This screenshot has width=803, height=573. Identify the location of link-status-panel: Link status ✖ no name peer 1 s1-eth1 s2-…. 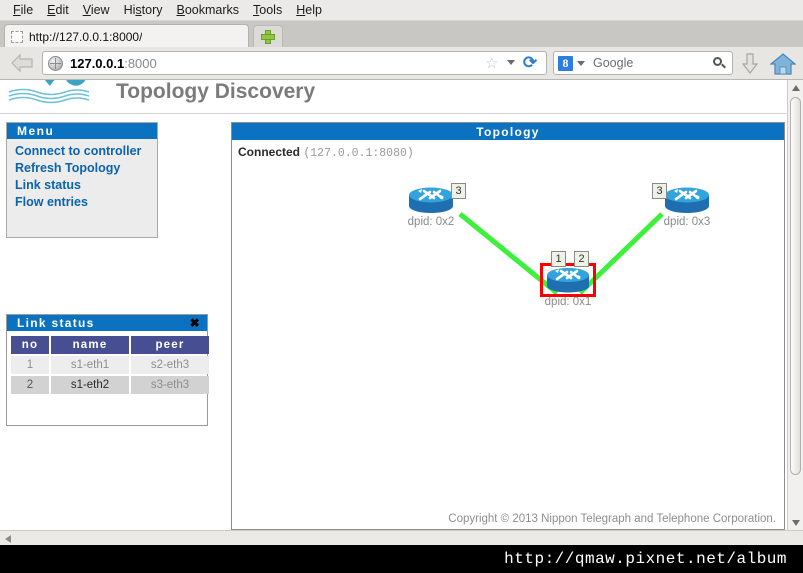
(108, 370).